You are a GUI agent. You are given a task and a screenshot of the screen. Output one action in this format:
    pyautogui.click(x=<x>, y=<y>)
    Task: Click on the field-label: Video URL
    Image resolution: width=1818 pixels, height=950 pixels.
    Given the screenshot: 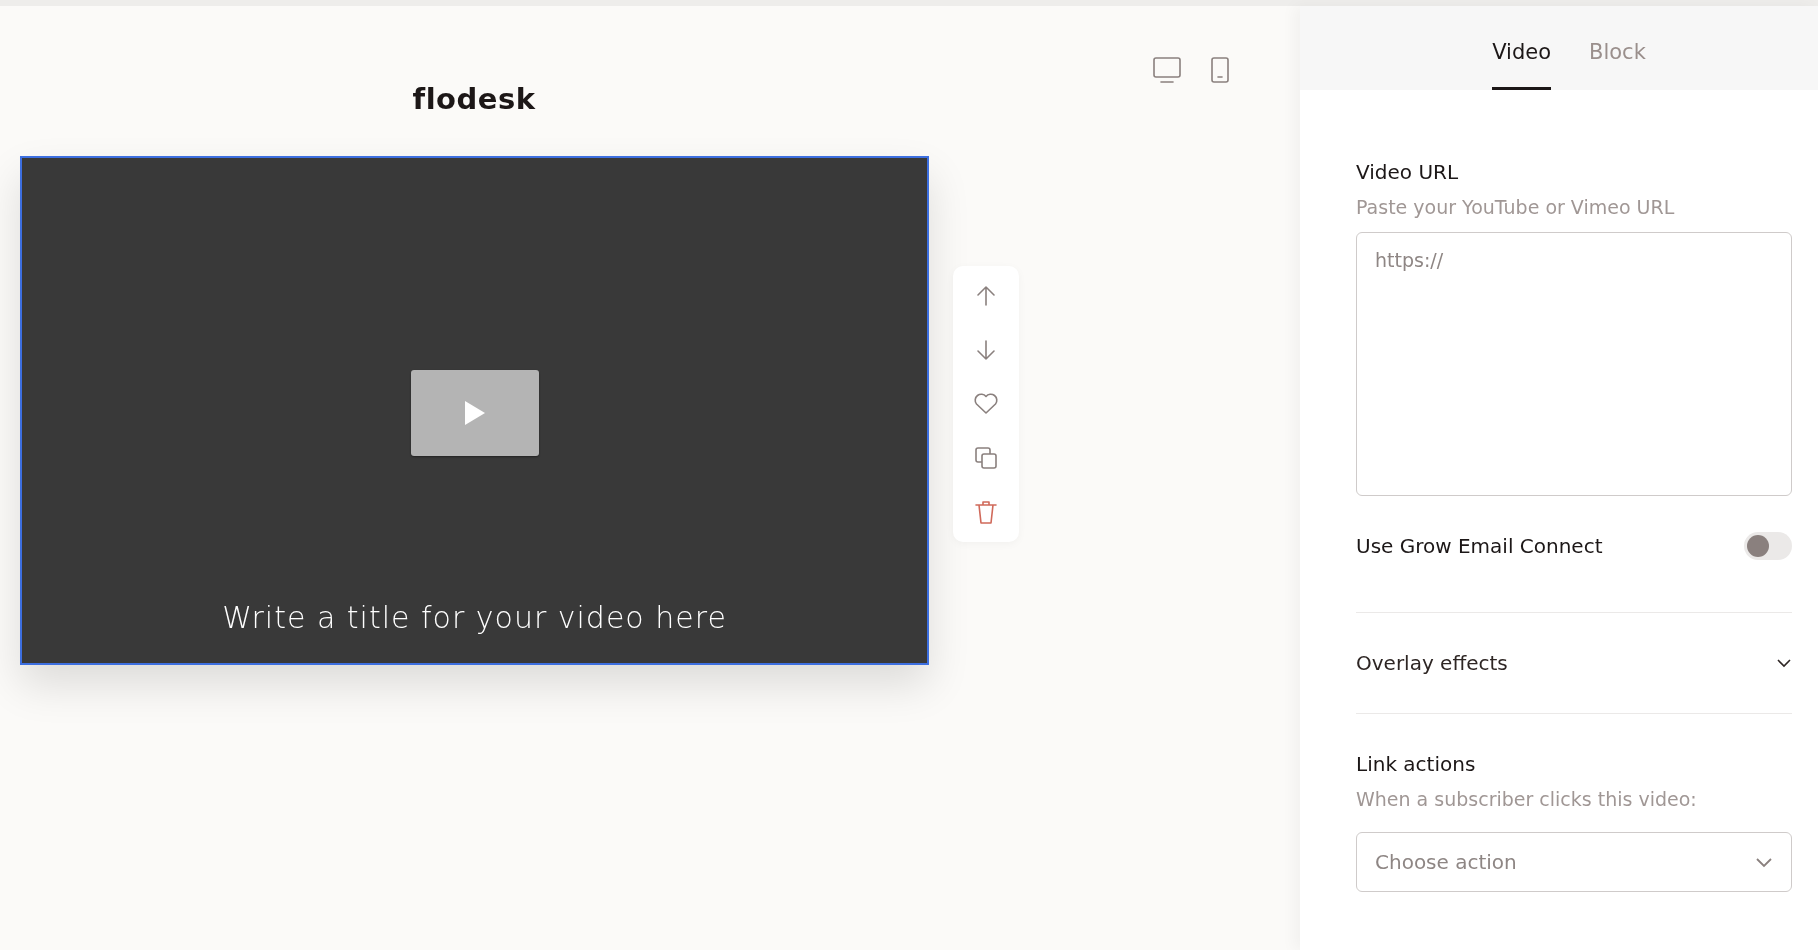 What is the action you would take?
    pyautogui.click(x=1408, y=172)
    